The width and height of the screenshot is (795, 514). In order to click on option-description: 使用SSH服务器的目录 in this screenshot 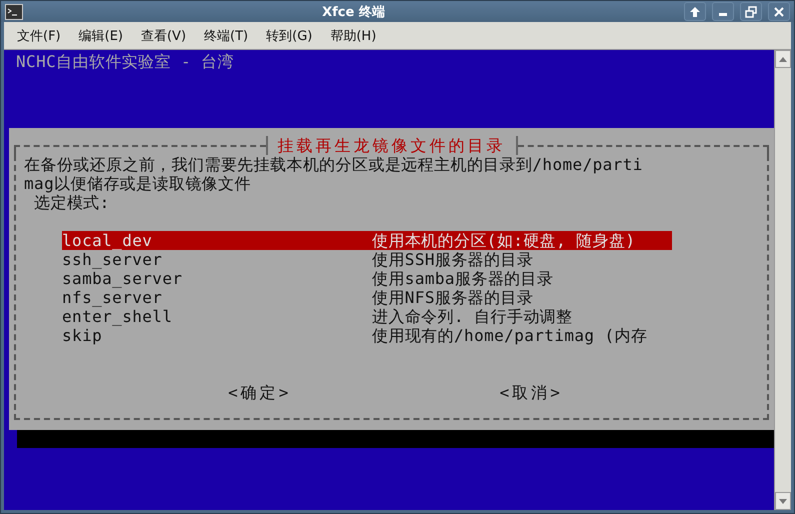, I will do `click(453, 259)`.